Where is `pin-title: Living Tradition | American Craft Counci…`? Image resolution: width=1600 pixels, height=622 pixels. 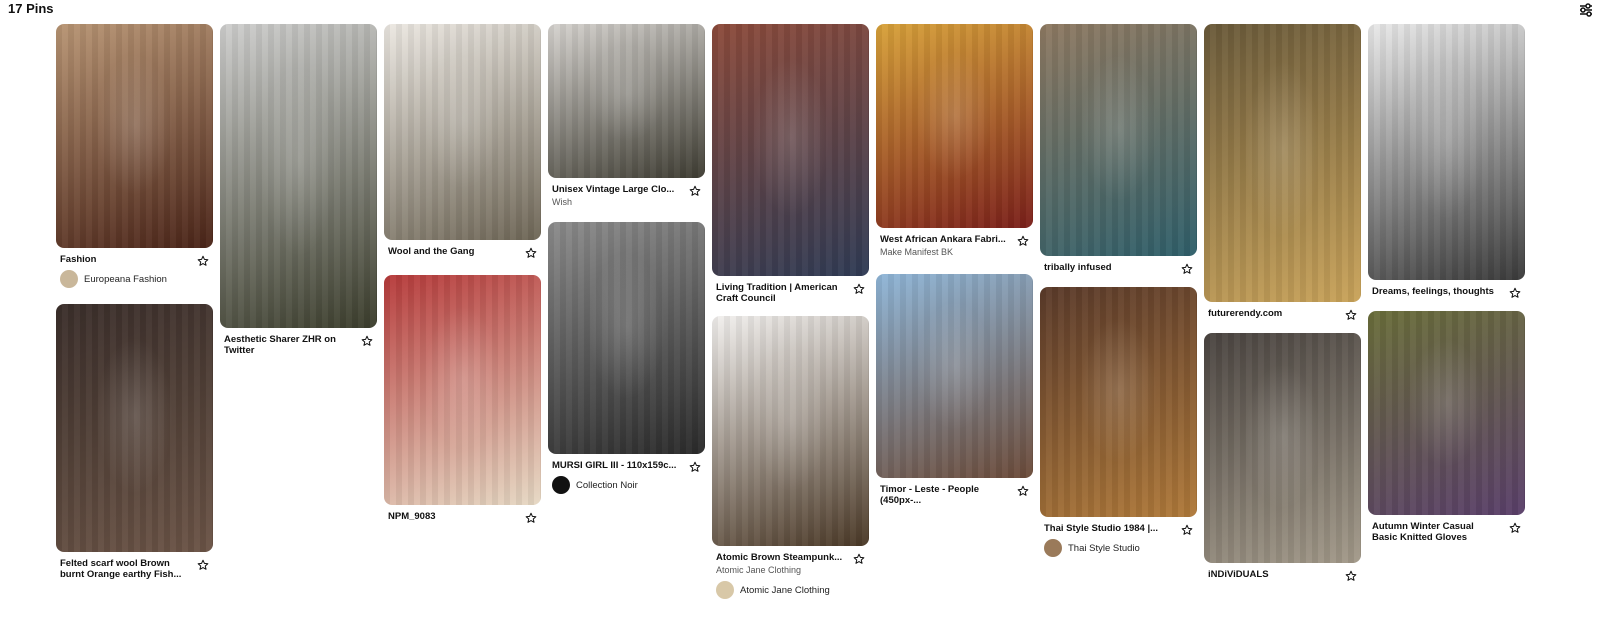 pin-title: Living Tradition | American Craft Counci… is located at coordinates (780, 293).